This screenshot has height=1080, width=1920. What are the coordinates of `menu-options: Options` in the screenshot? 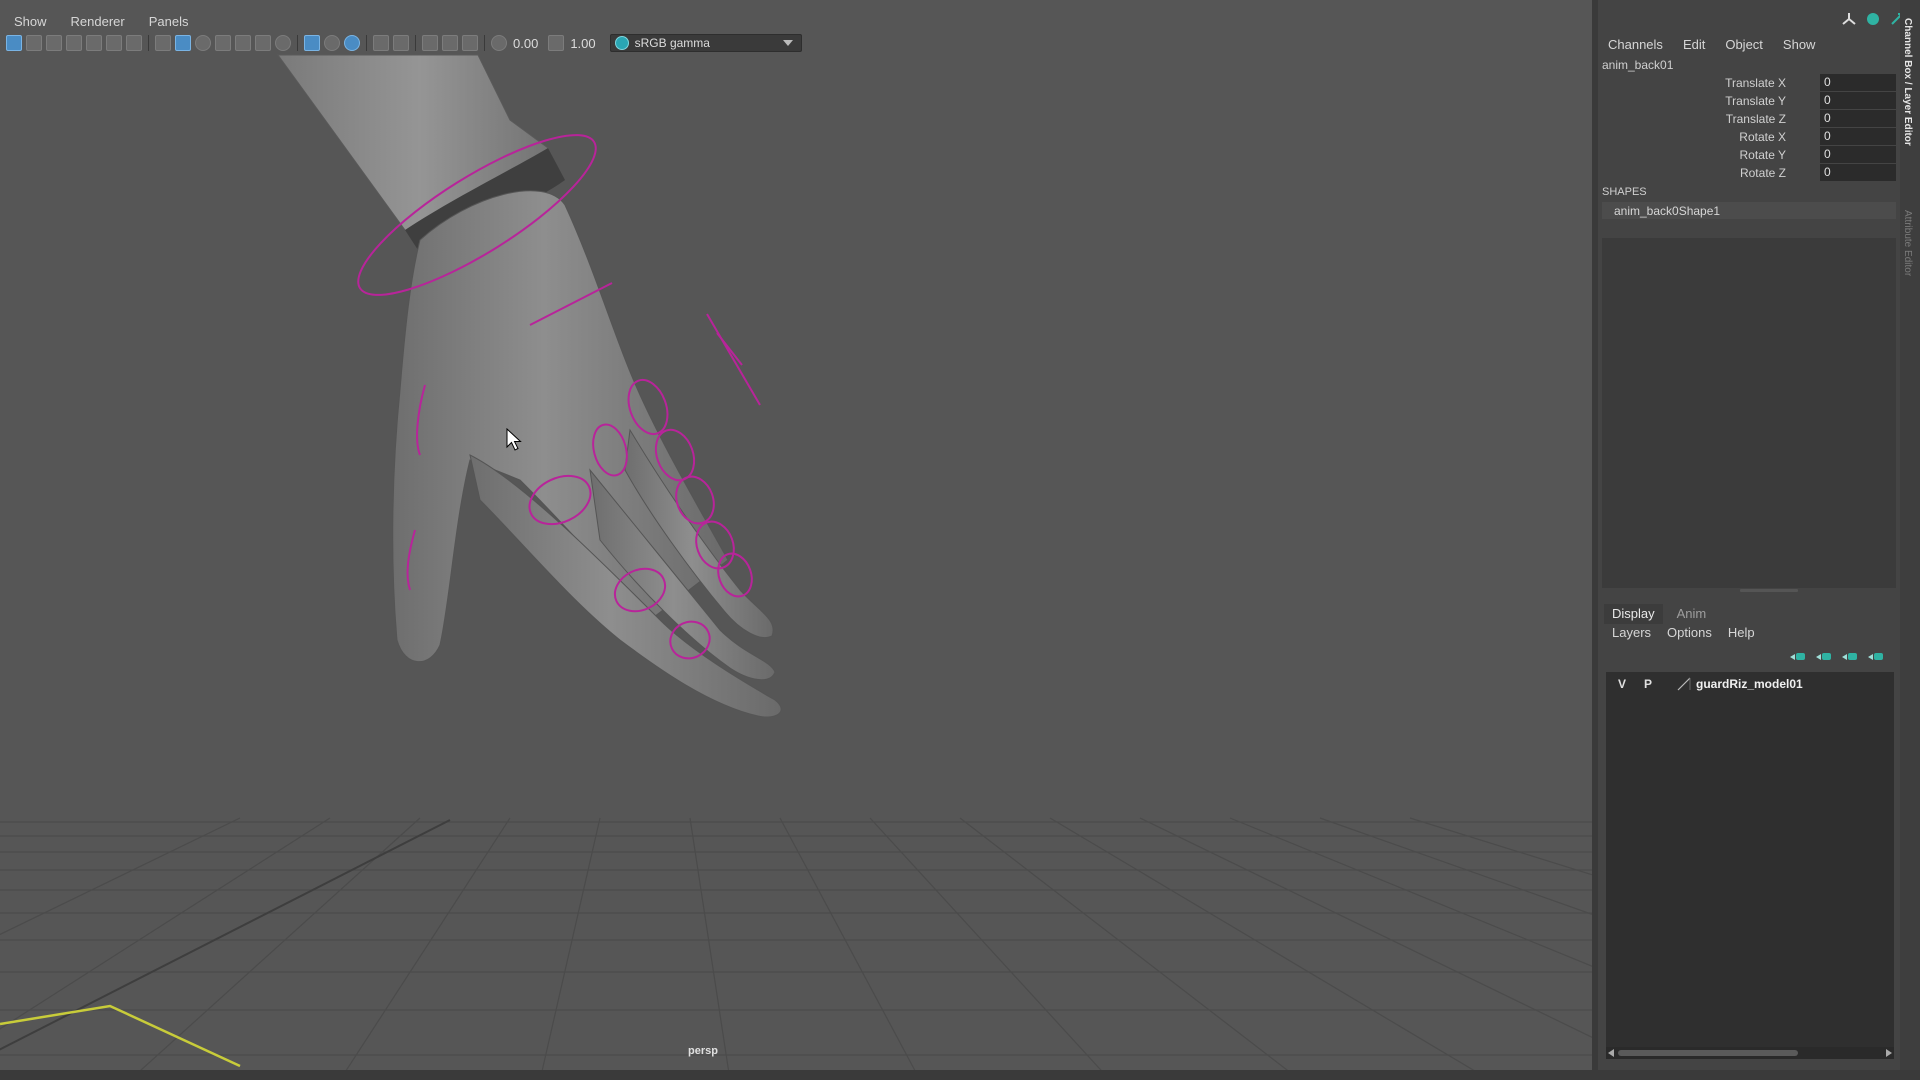 It's located at (1689, 632).